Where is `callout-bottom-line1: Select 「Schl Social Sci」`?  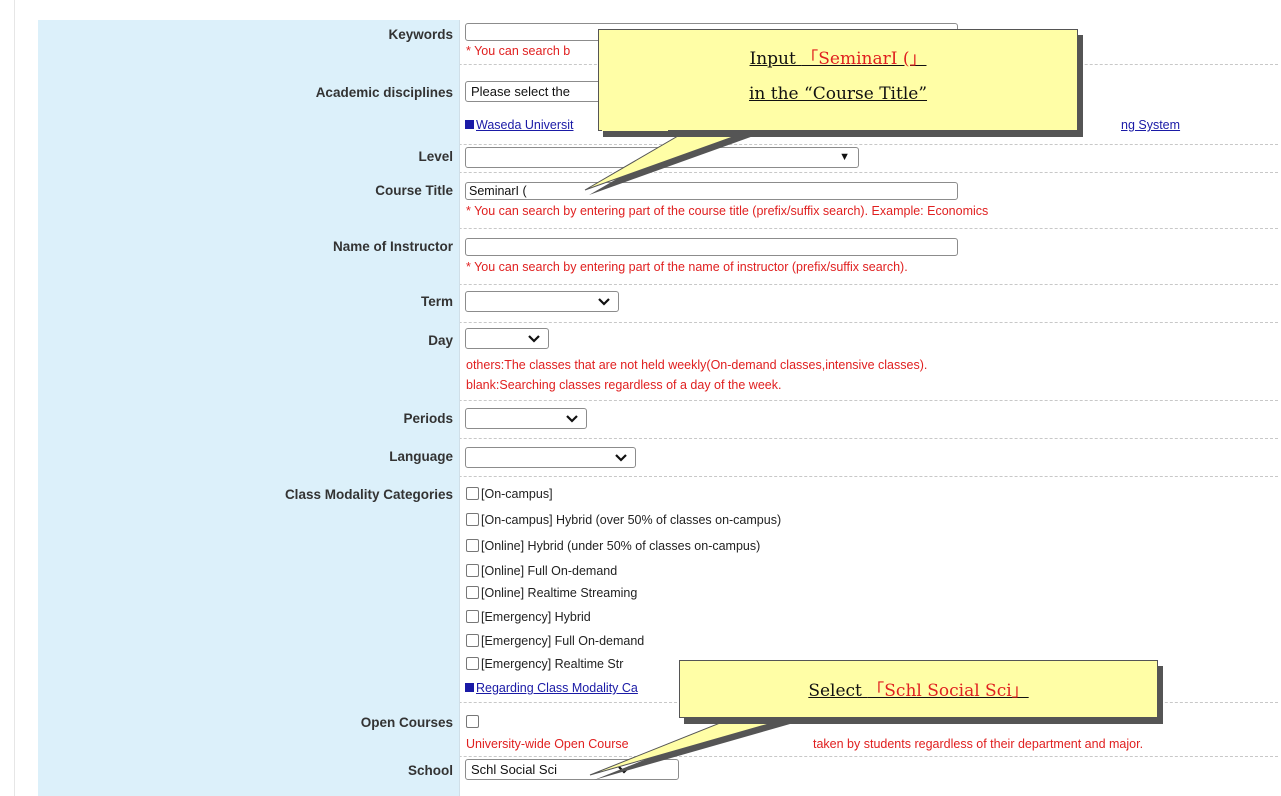 callout-bottom-line1: Select 「Schl Social Sci」 is located at coordinates (918, 691).